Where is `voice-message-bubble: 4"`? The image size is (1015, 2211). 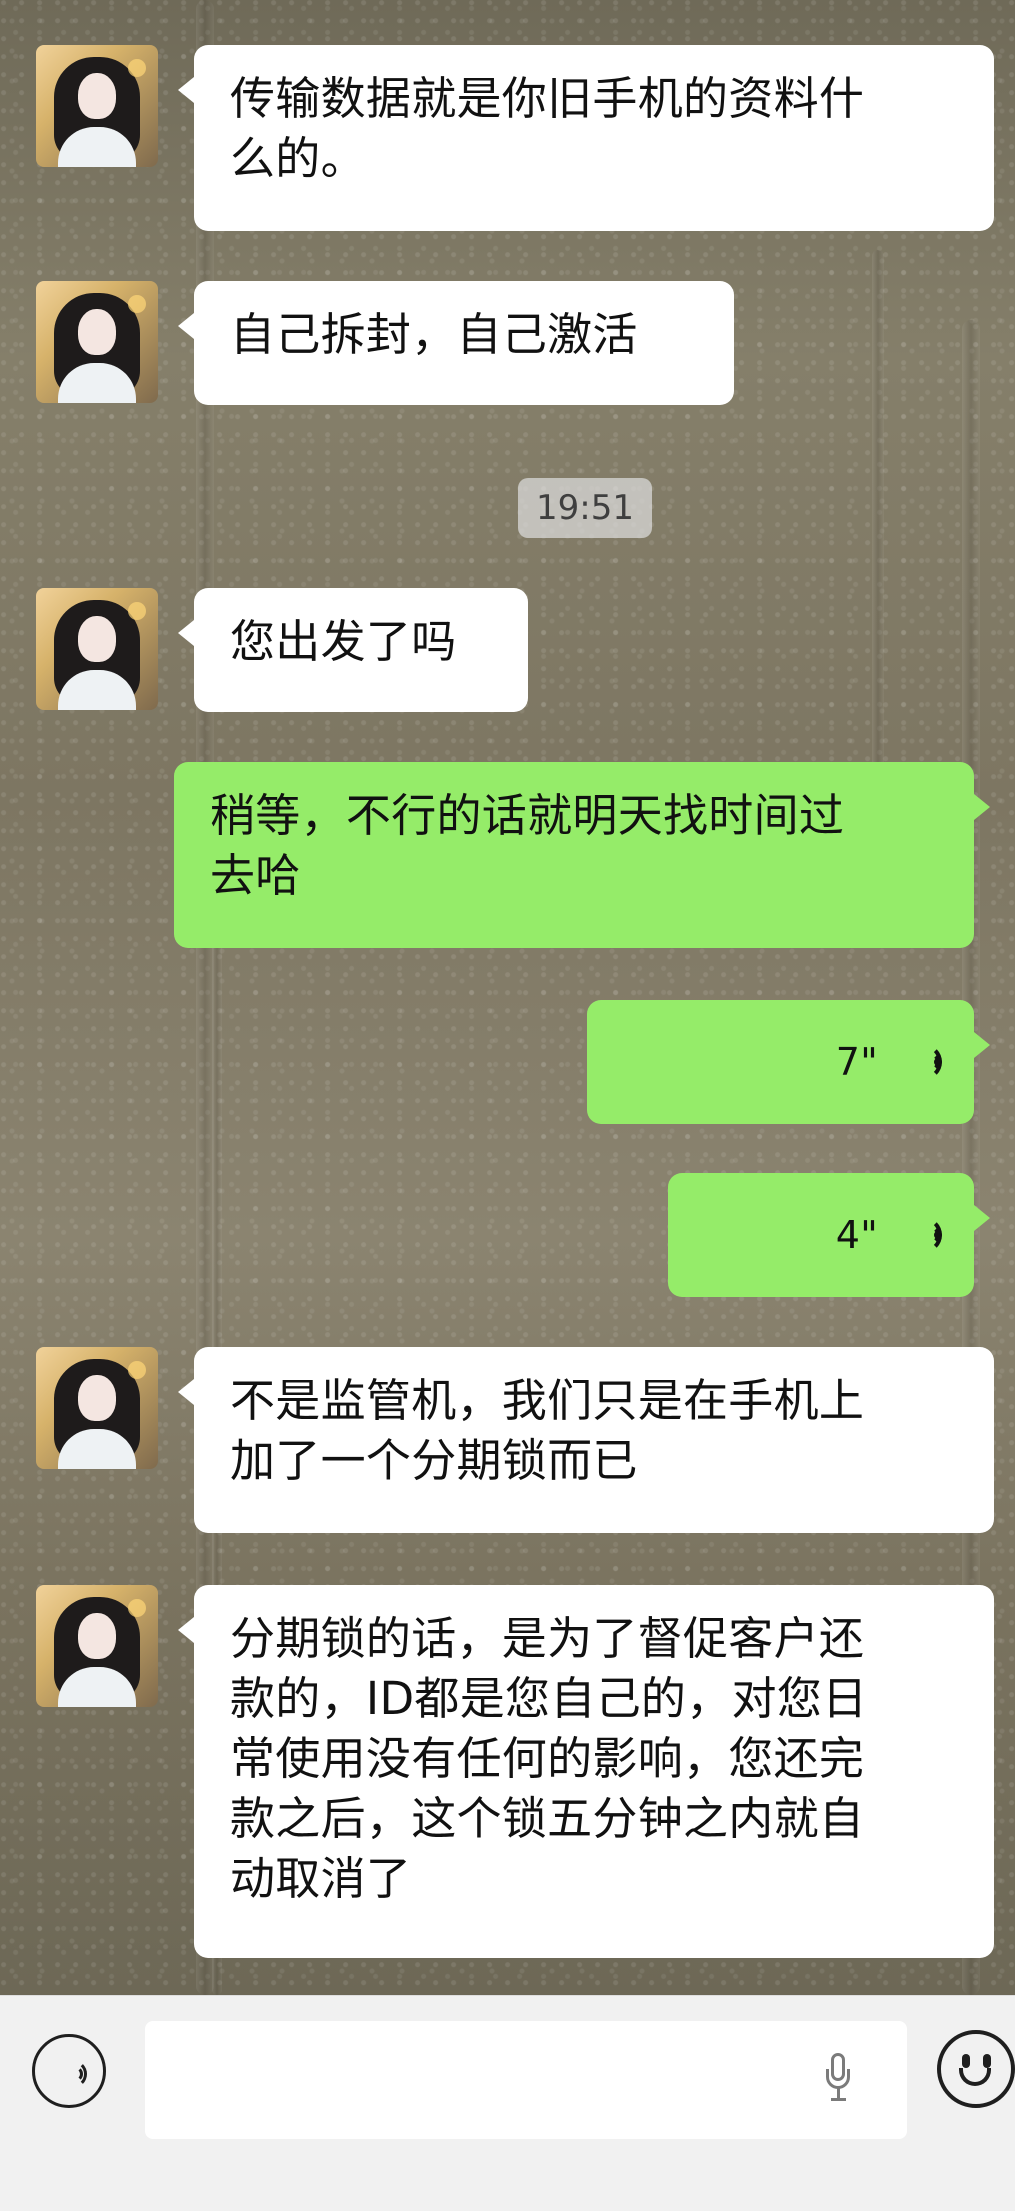 voice-message-bubble: 4" is located at coordinates (829, 1235).